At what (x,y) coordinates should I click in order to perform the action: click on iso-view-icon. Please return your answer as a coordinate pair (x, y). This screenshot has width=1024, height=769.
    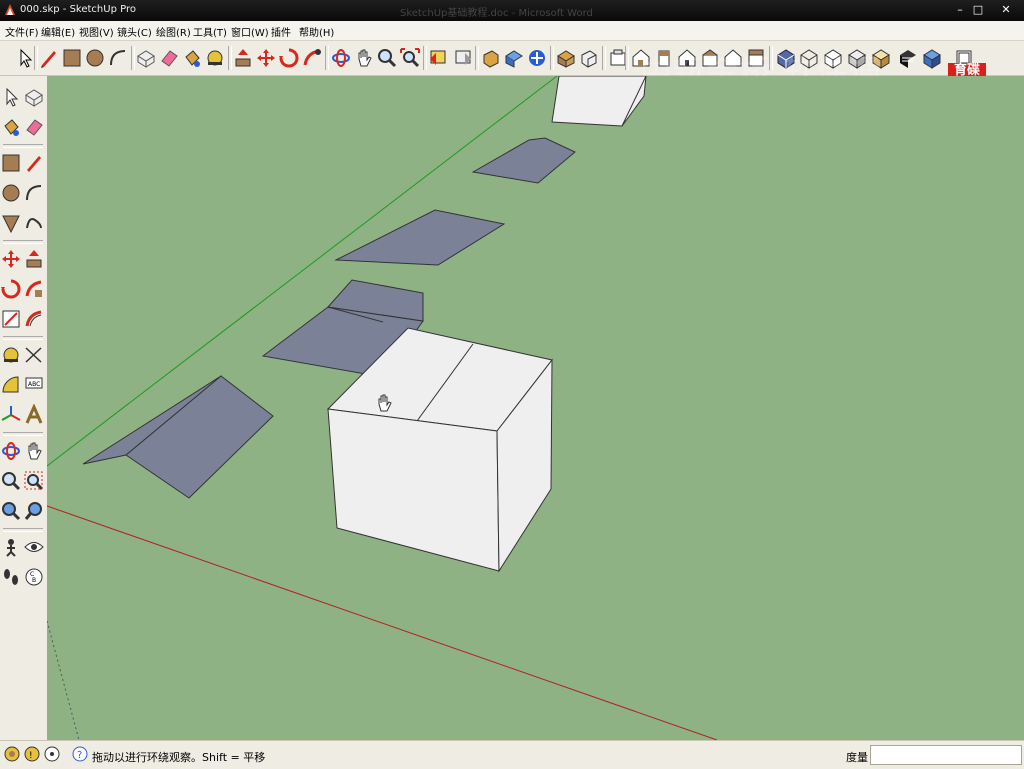
    Looking at the image, I should click on (566, 58).